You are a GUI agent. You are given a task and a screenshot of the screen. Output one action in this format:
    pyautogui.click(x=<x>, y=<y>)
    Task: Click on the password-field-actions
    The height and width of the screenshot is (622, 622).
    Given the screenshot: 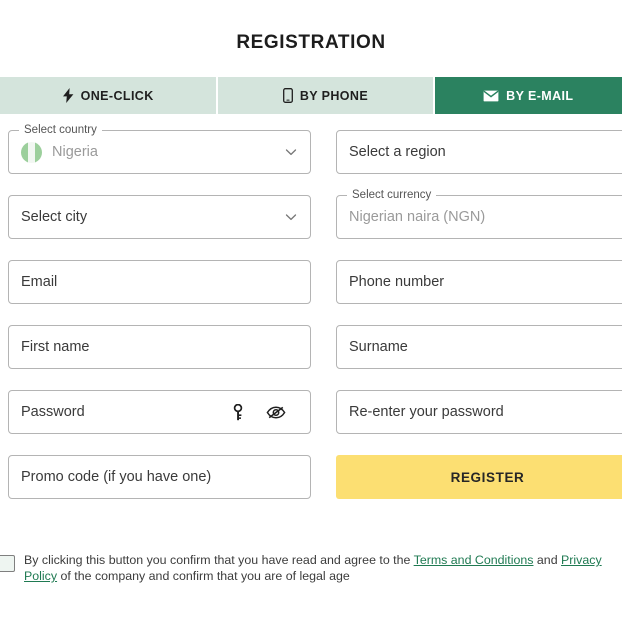 What is the action you would take?
    pyautogui.click(x=259, y=412)
    